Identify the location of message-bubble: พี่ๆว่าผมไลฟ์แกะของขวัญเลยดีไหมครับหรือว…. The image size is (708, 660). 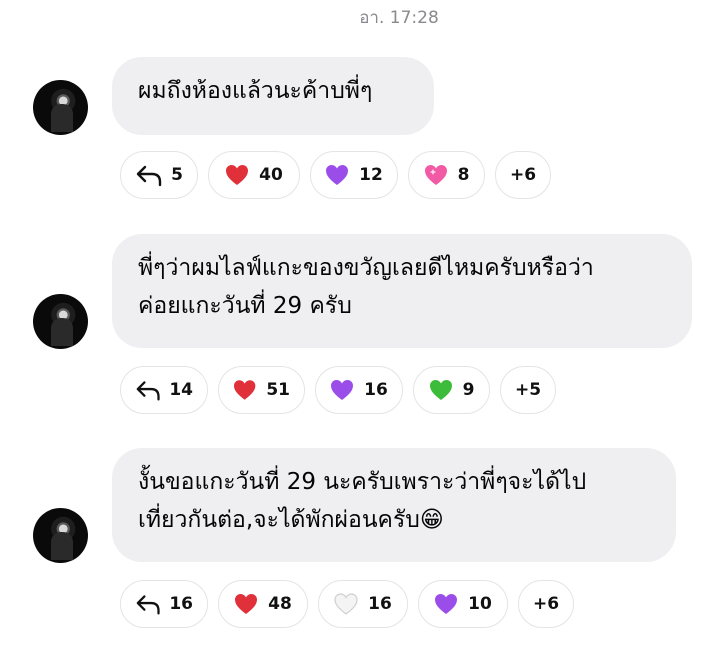
(402, 291).